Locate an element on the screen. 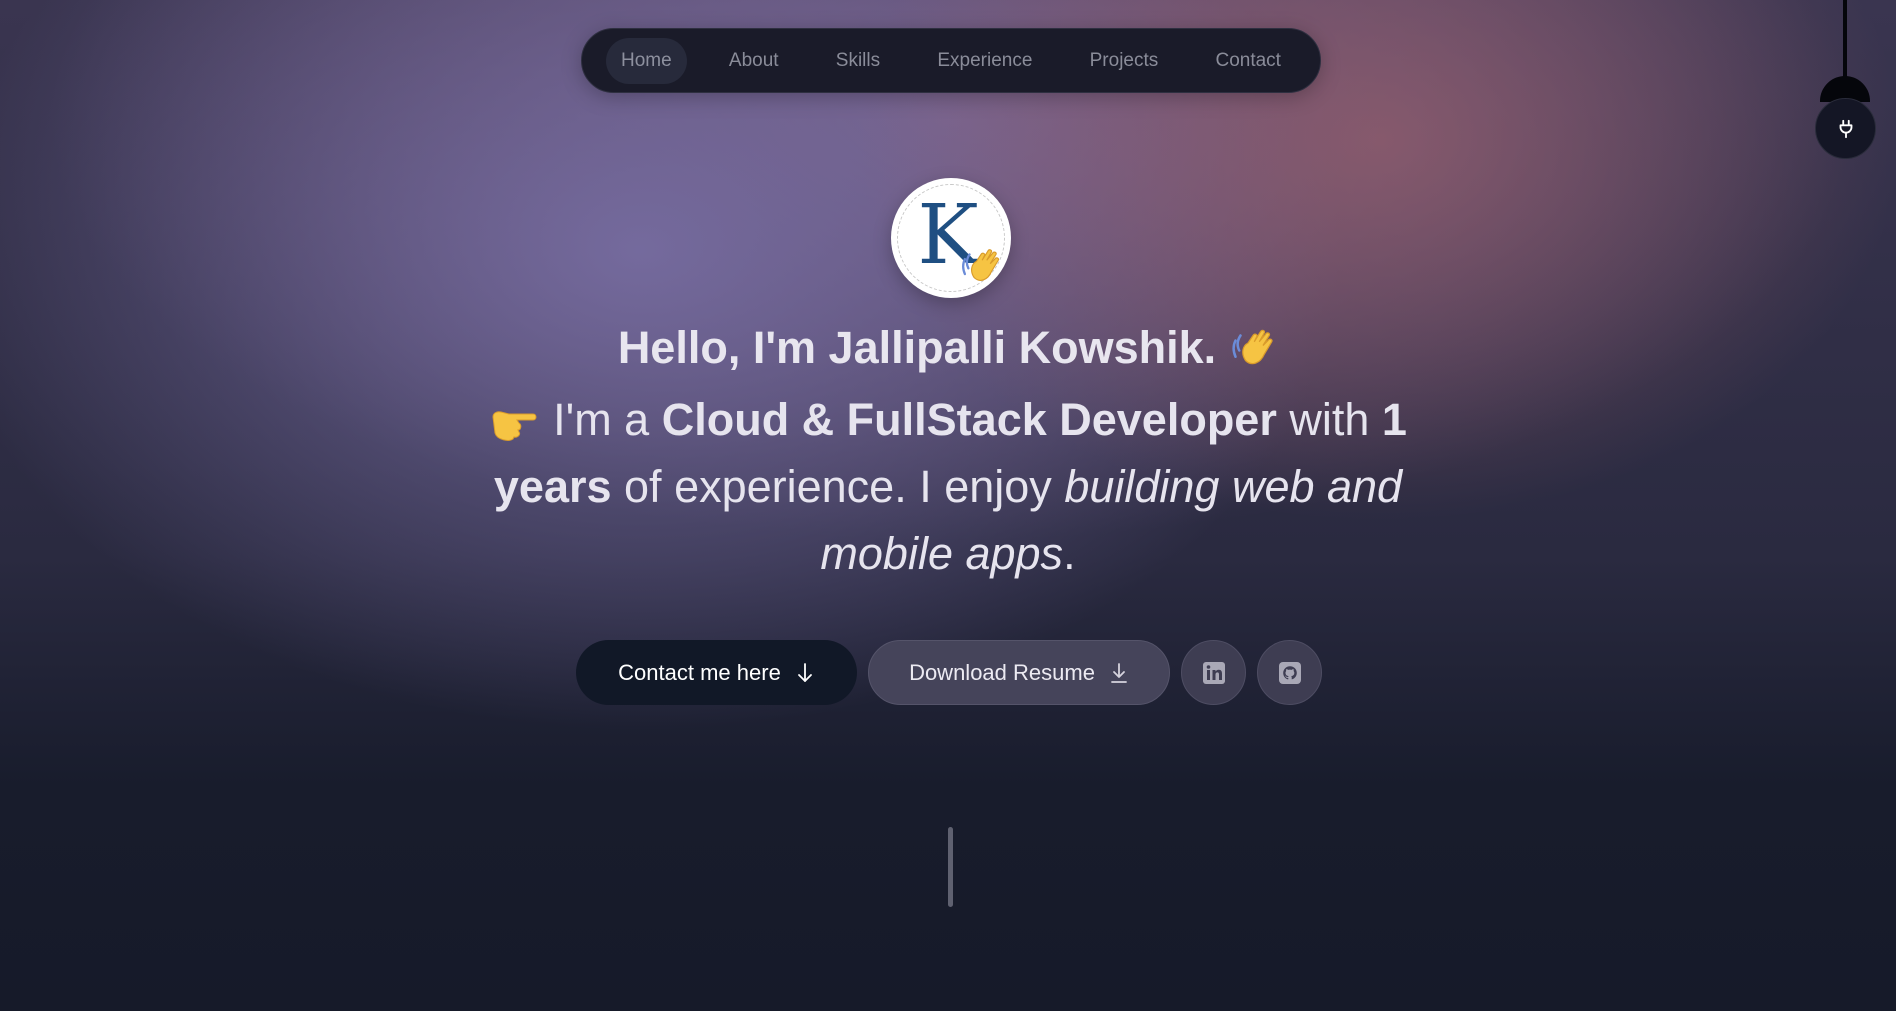 The image size is (1896, 1011). linkedin-icon is located at coordinates (1213, 672).